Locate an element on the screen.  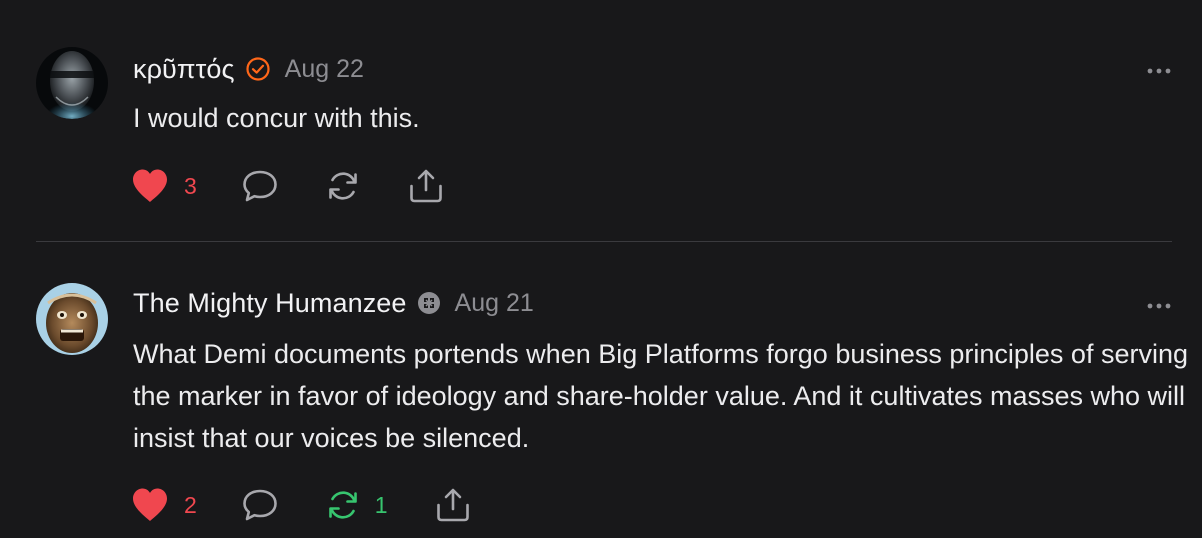
comment-header: The Mighty Humanzee Aug 21 is located at coordinates (333, 303).